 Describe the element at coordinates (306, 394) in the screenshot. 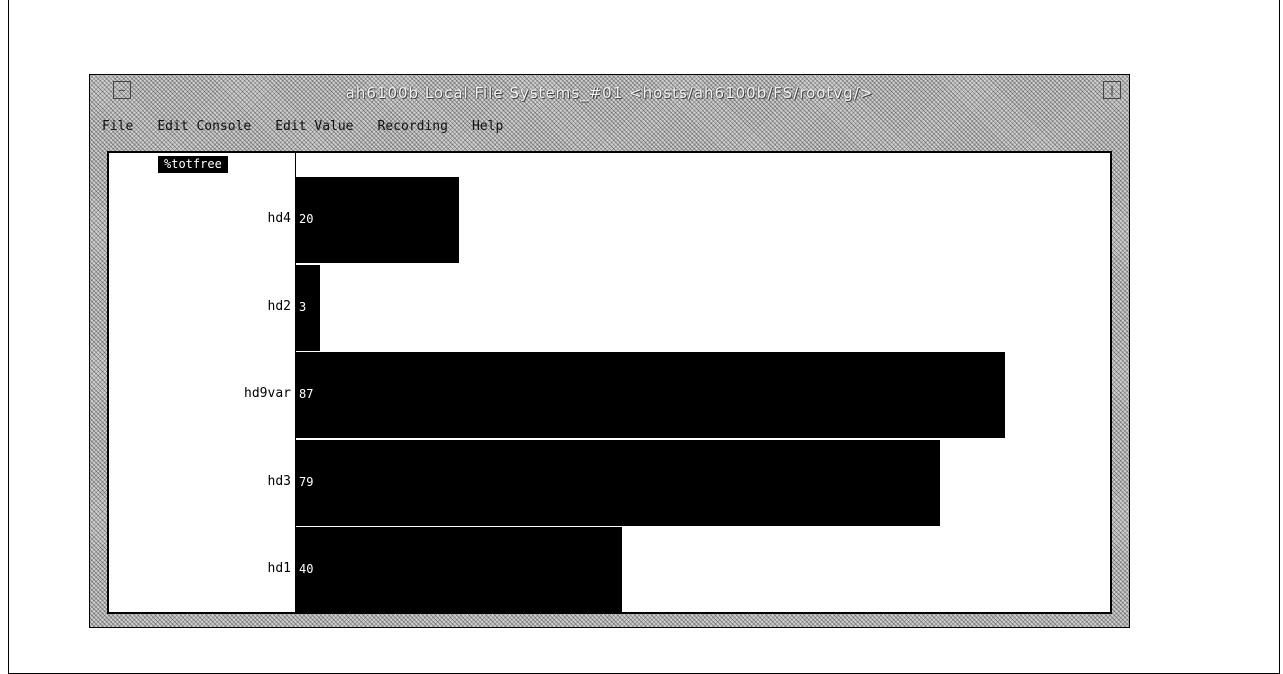

I see `bar-value: 87` at that location.